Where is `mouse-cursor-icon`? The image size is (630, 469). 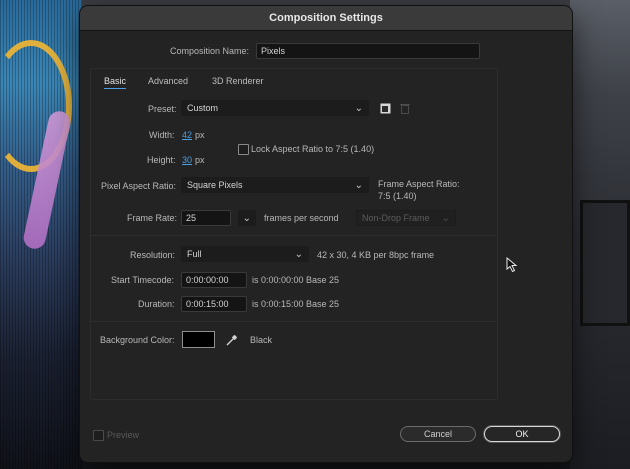 mouse-cursor-icon is located at coordinates (512, 265).